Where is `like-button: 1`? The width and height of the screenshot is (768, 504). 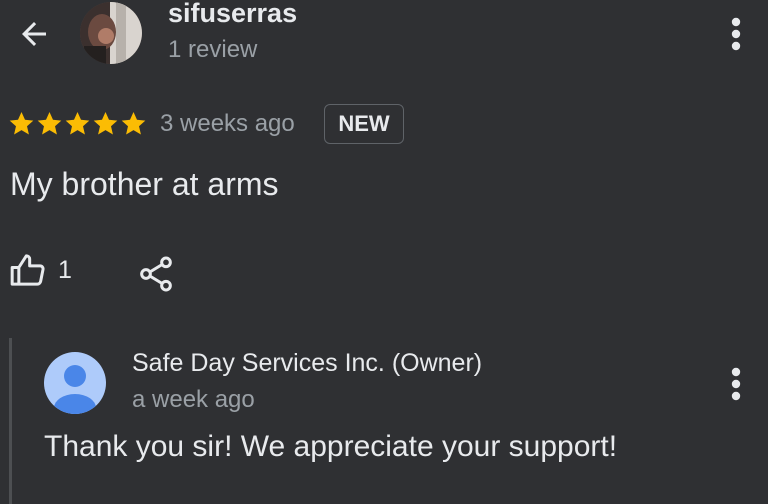
like-button: 1 is located at coordinates (40, 270).